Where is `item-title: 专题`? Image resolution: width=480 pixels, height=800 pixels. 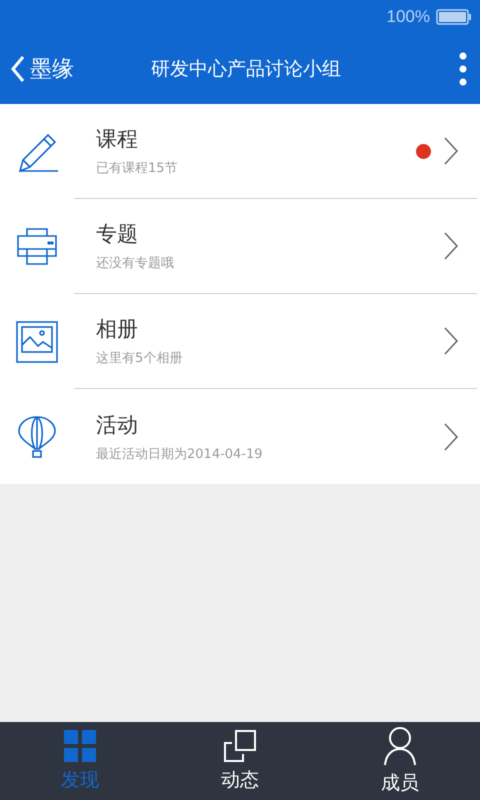 item-title: 专题 is located at coordinates (117, 234).